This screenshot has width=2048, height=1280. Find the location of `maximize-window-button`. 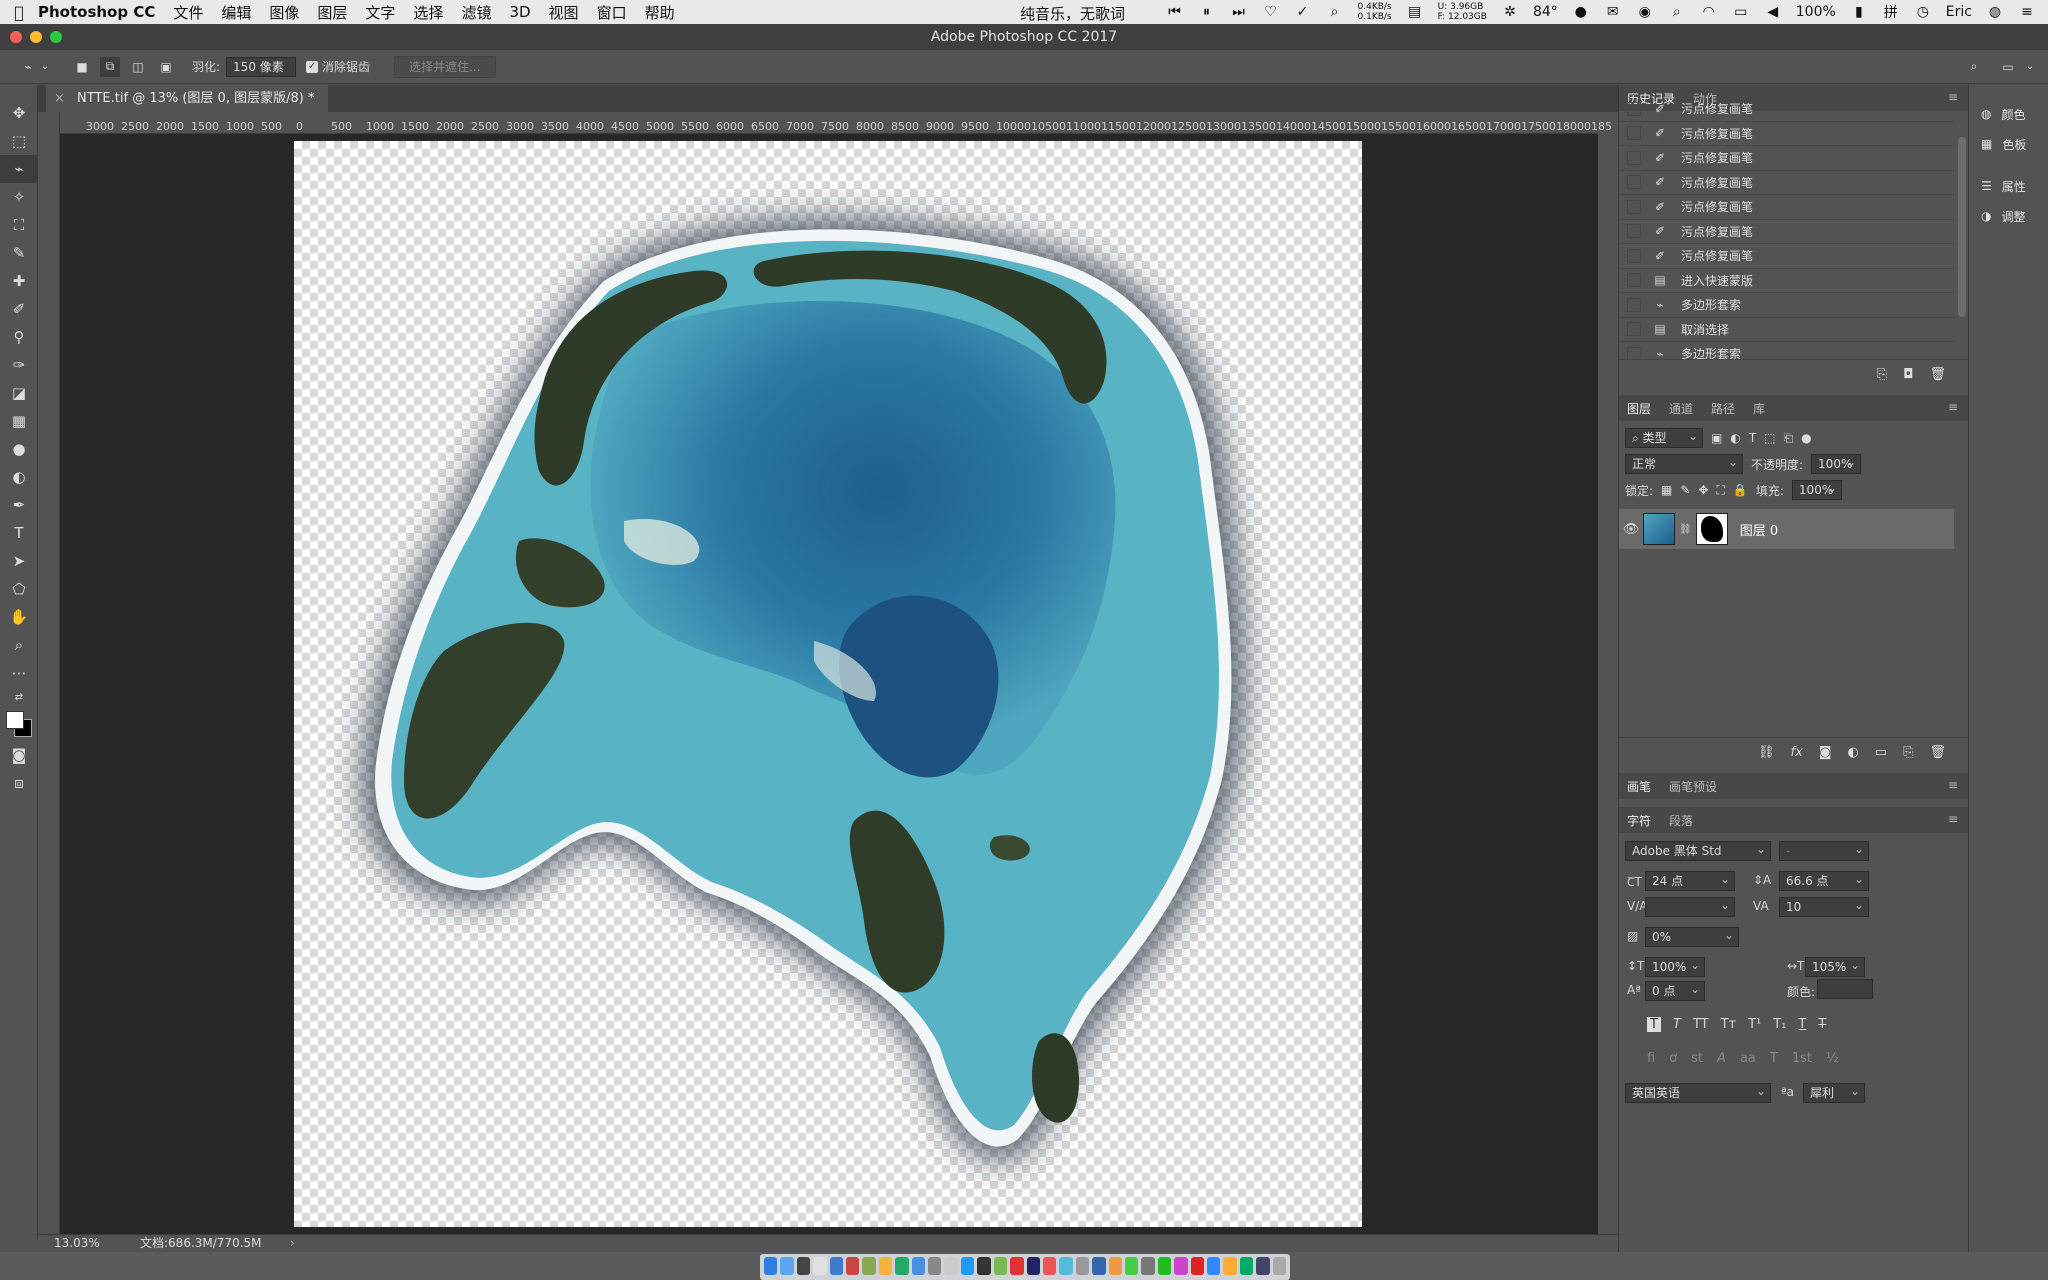

maximize-window-button is located at coordinates (56, 37).